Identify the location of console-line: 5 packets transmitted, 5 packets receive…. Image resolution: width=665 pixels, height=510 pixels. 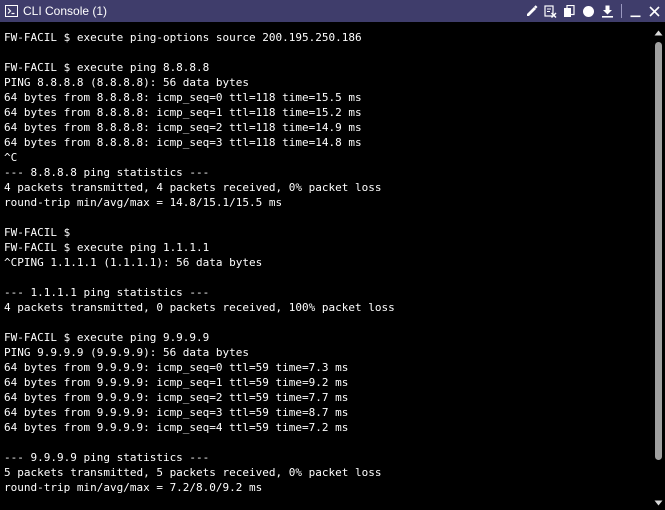
(193, 472).